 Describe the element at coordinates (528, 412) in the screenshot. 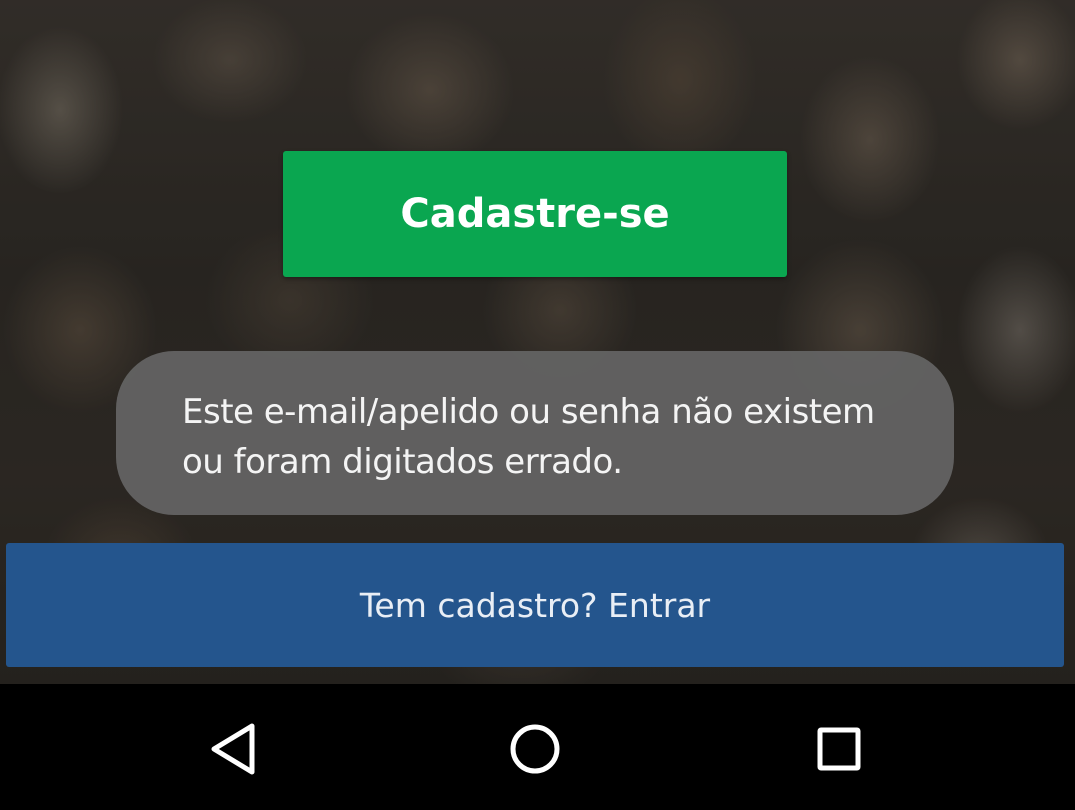

I see `error-toast-line-1: Este e-mail/apelido ou senha não existem` at that location.